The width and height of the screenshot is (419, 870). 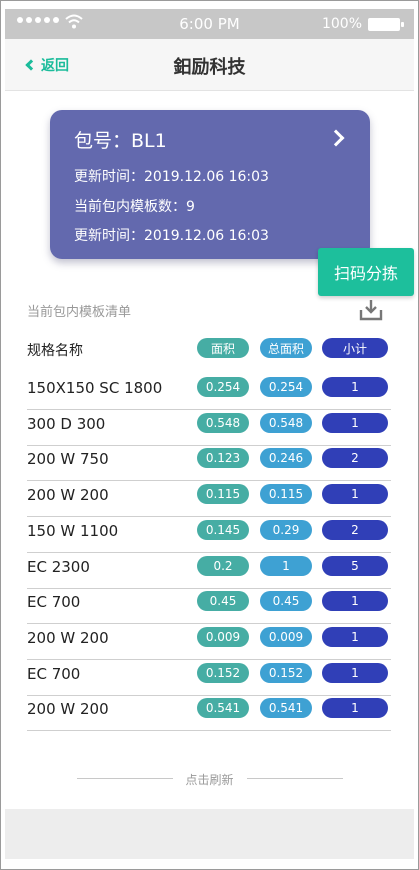 I want to click on row-total-area: 1, so click(x=286, y=565).